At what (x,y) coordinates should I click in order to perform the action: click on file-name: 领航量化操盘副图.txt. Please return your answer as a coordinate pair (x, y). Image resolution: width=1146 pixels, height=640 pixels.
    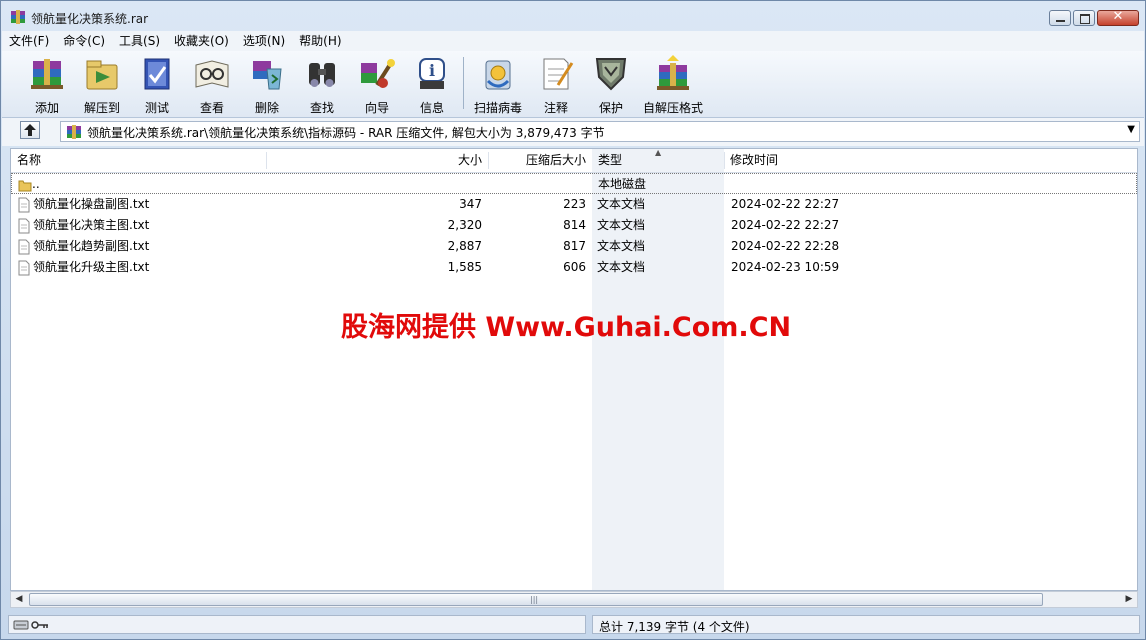
    Looking at the image, I should click on (91, 204).